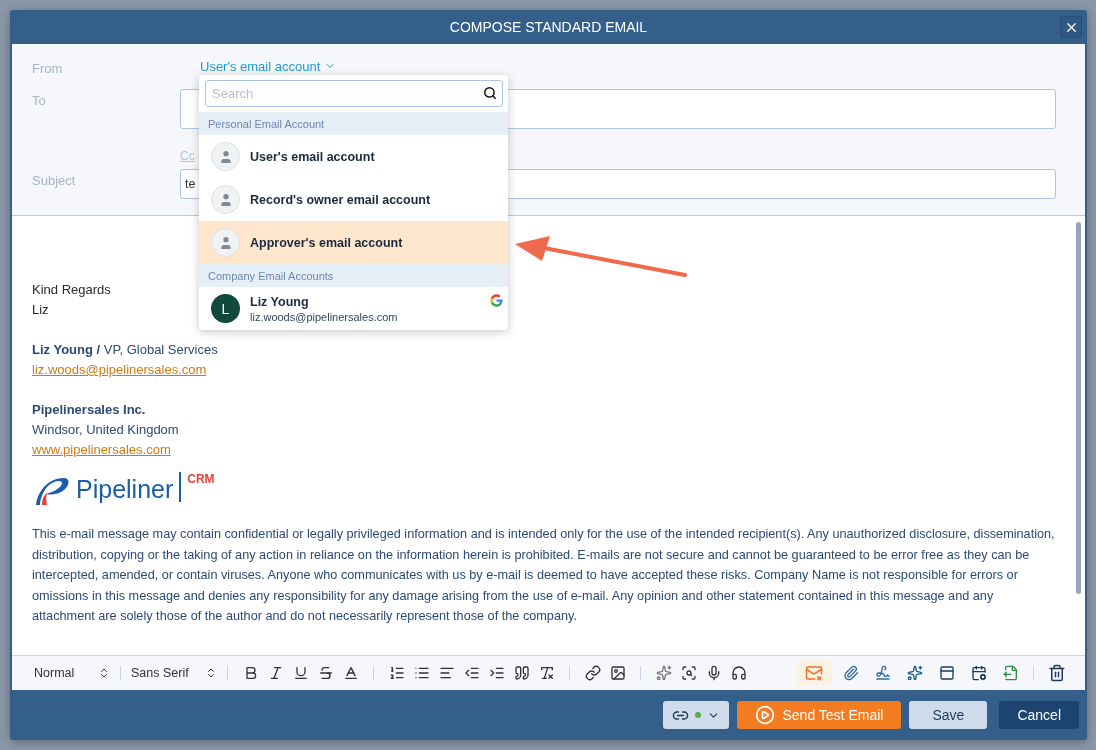 This screenshot has width=1096, height=750. I want to click on disclaimer-text: This e-mail message may contain confidential or legally privileged information and is intended only for the use of the intended recipient(s). Any unauthorized disclosure, dissemination, distribution, copying or the taking of any action in reliance on the information herein is prohibited. E-mails are not secure and cannot be guaranteed to be error free as they can be intercepted, amended, or contain viruses. Anyone who communicates with us by e-mail is deemed to have accepted these risks. Company Name is not responsible for errors or omissions in this message and denies any responsibility for any damage arising from the use of e-mail. Any opinion and other statement contained in this message and any attachment are solely those of the author and do not necessarily represent those of the company., so click(544, 575).